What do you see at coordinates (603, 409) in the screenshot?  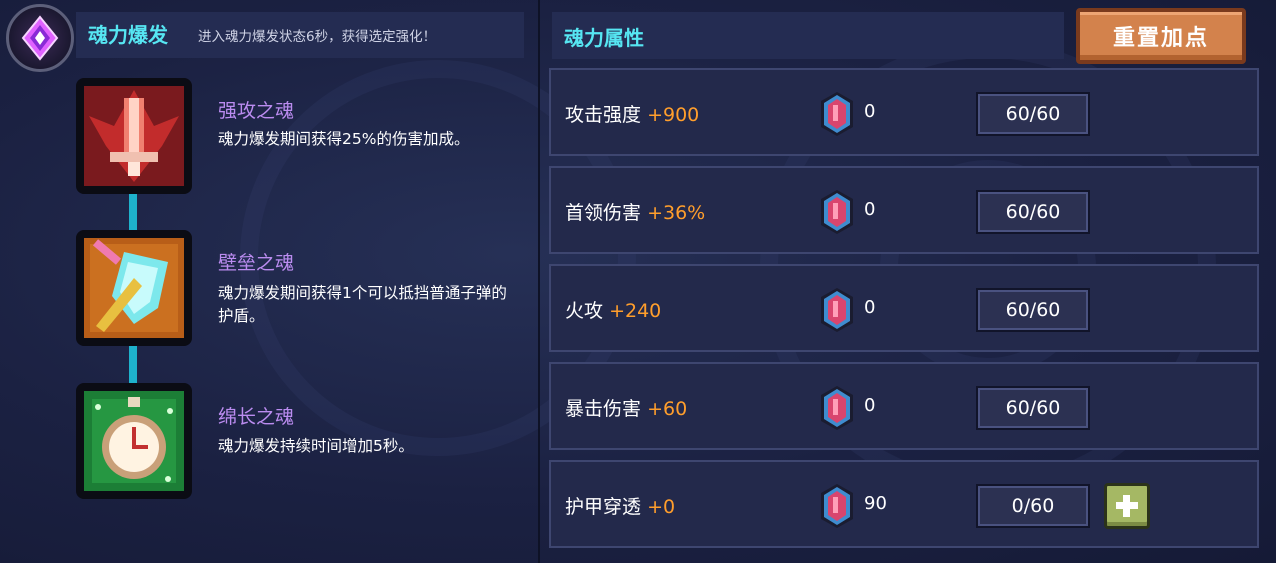 I see `attribute-label: 暴击伤害` at bounding box center [603, 409].